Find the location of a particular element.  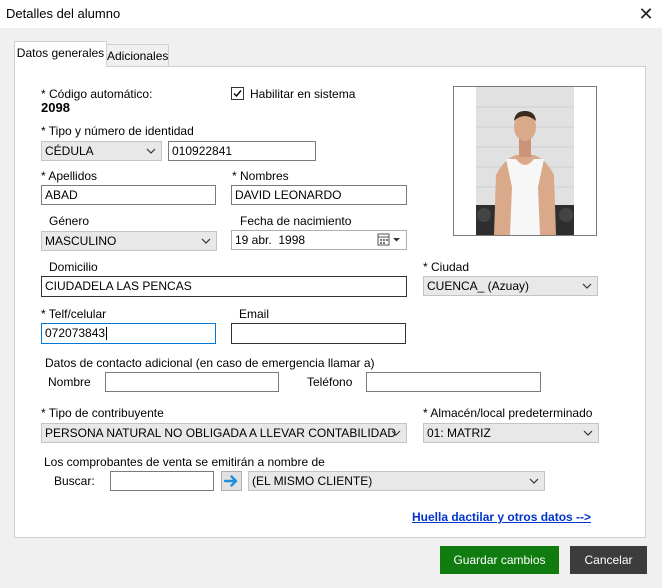

identity-type-value: CÉDULA is located at coordinates (69, 151).